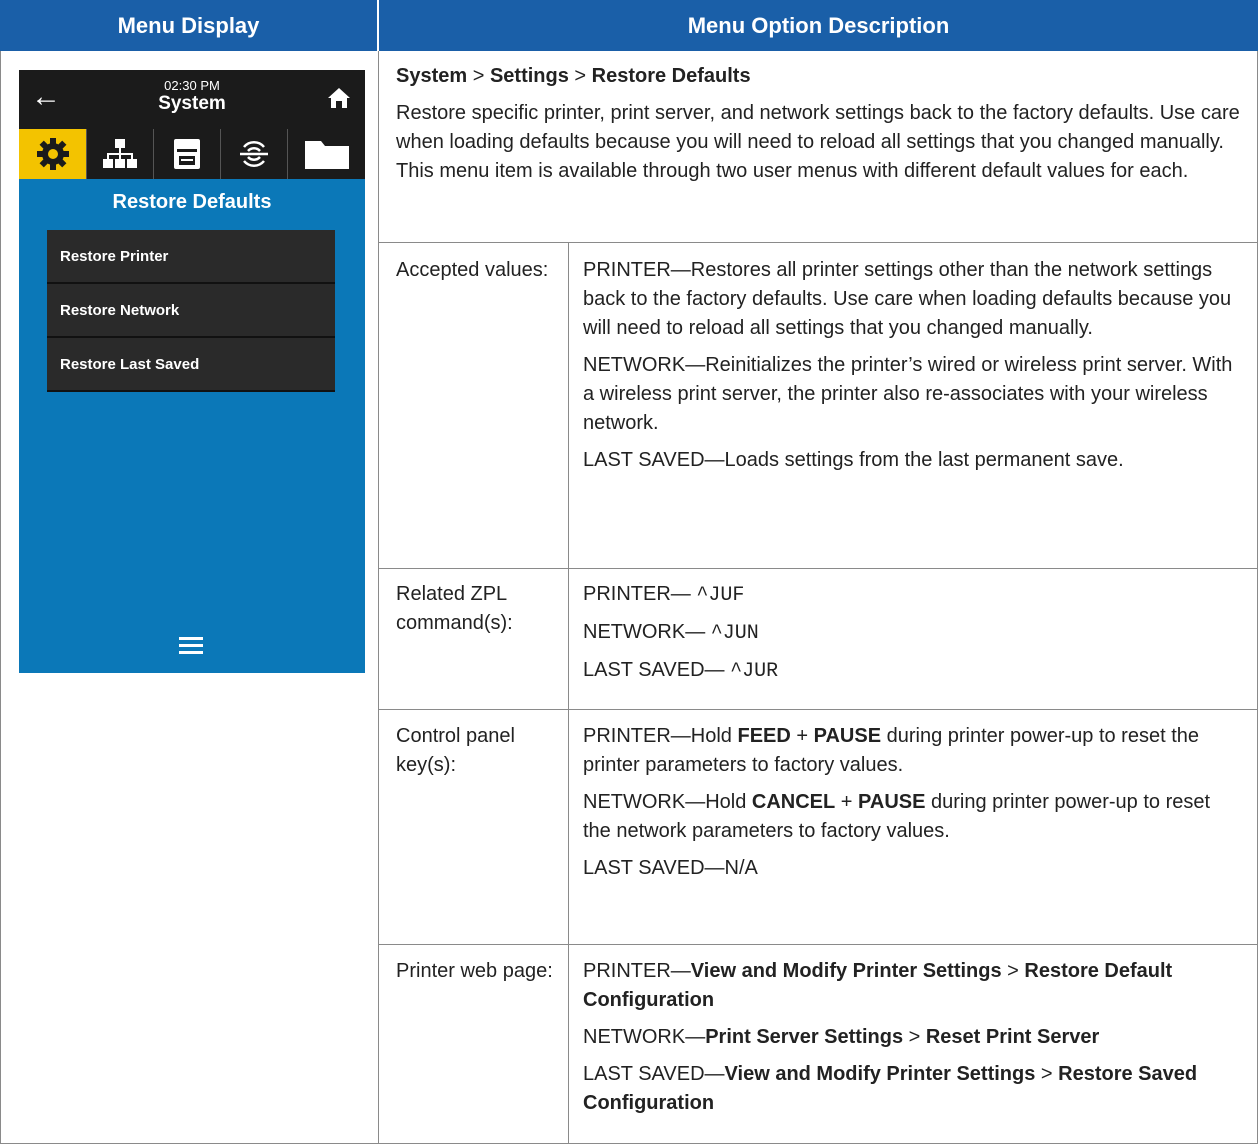  What do you see at coordinates (191, 365) in the screenshot?
I see `restore-last-saved-item: Restore Last Saved` at bounding box center [191, 365].